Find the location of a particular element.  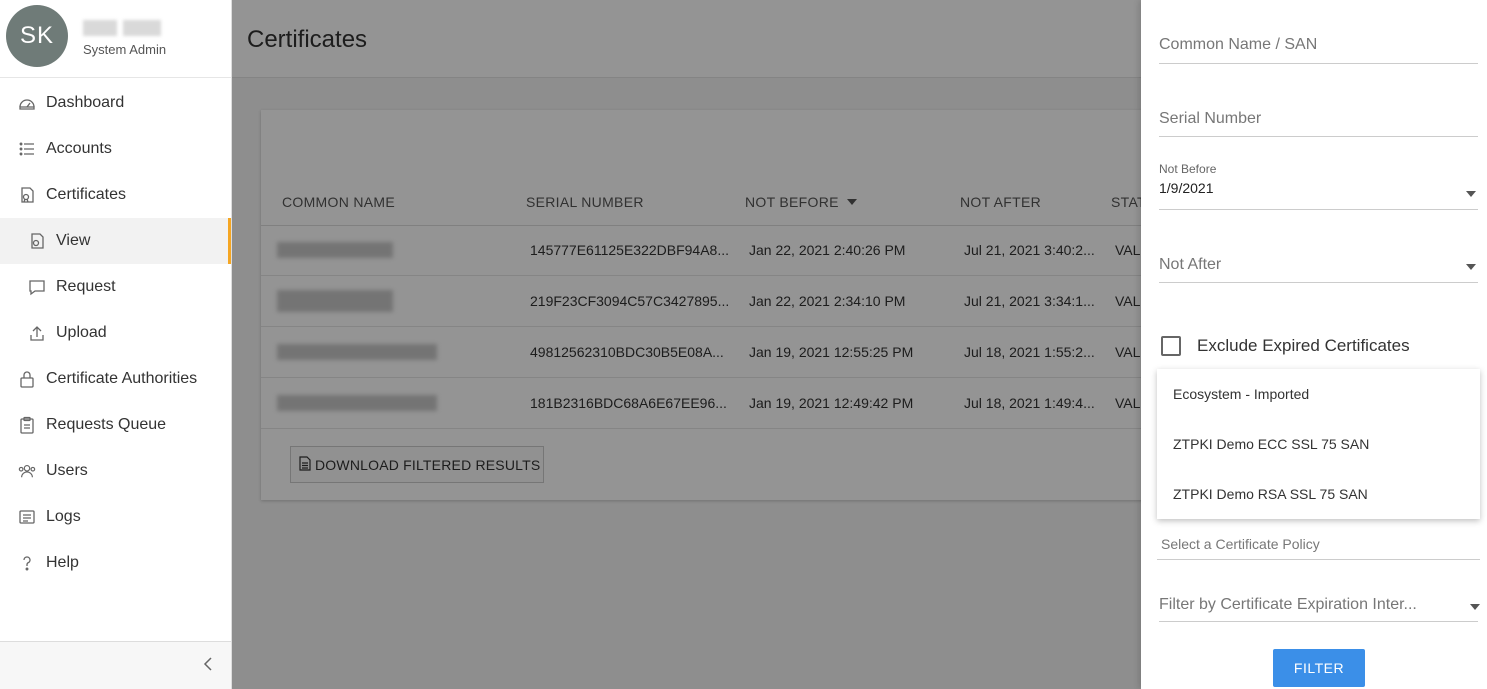

sidebar-item-label: Requests Queue is located at coordinates (106, 424).